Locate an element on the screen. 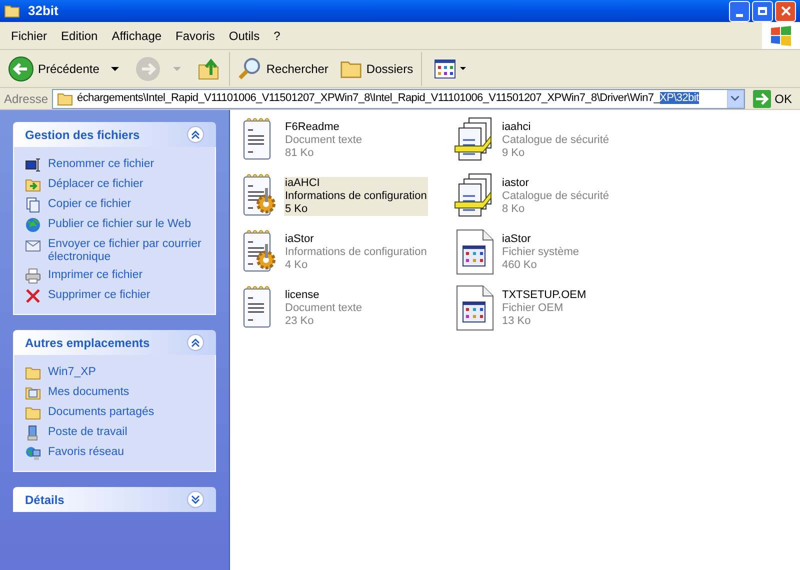 This screenshot has width=800, height=570. panel-header: Gestion des fichiers is located at coordinates (114, 134).